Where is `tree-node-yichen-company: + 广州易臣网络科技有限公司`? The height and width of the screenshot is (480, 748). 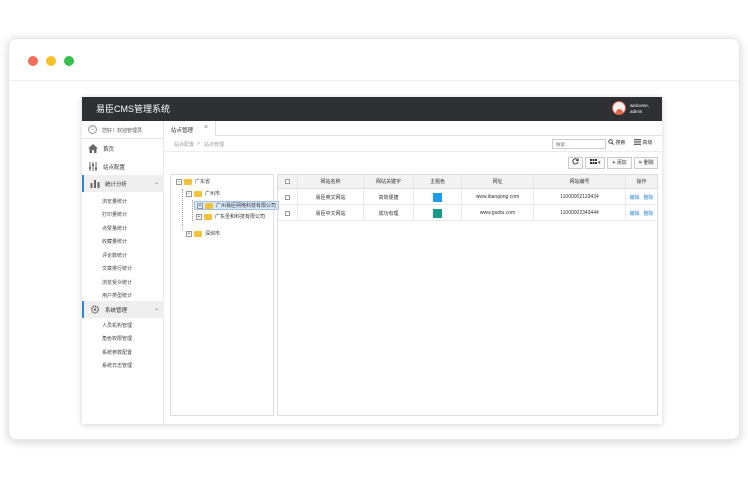
tree-node-yichen-company: + 广州易臣网络科技有限公司 is located at coordinates (237, 205).